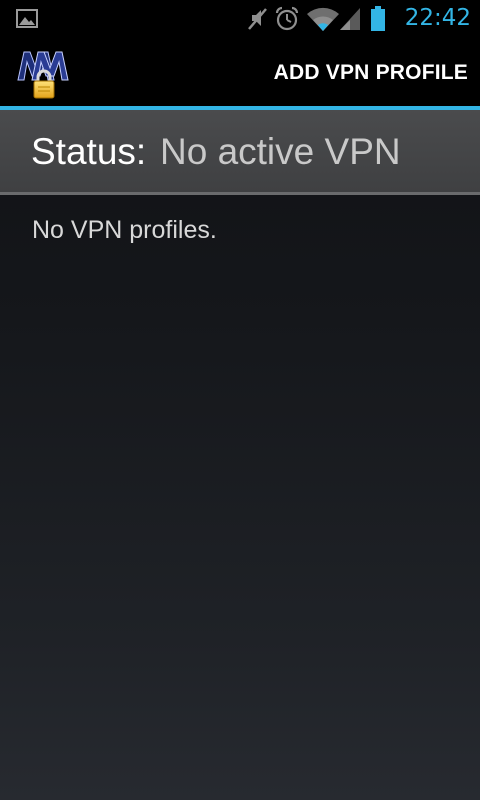 The height and width of the screenshot is (800, 480). I want to click on signal-icon, so click(350, 19).